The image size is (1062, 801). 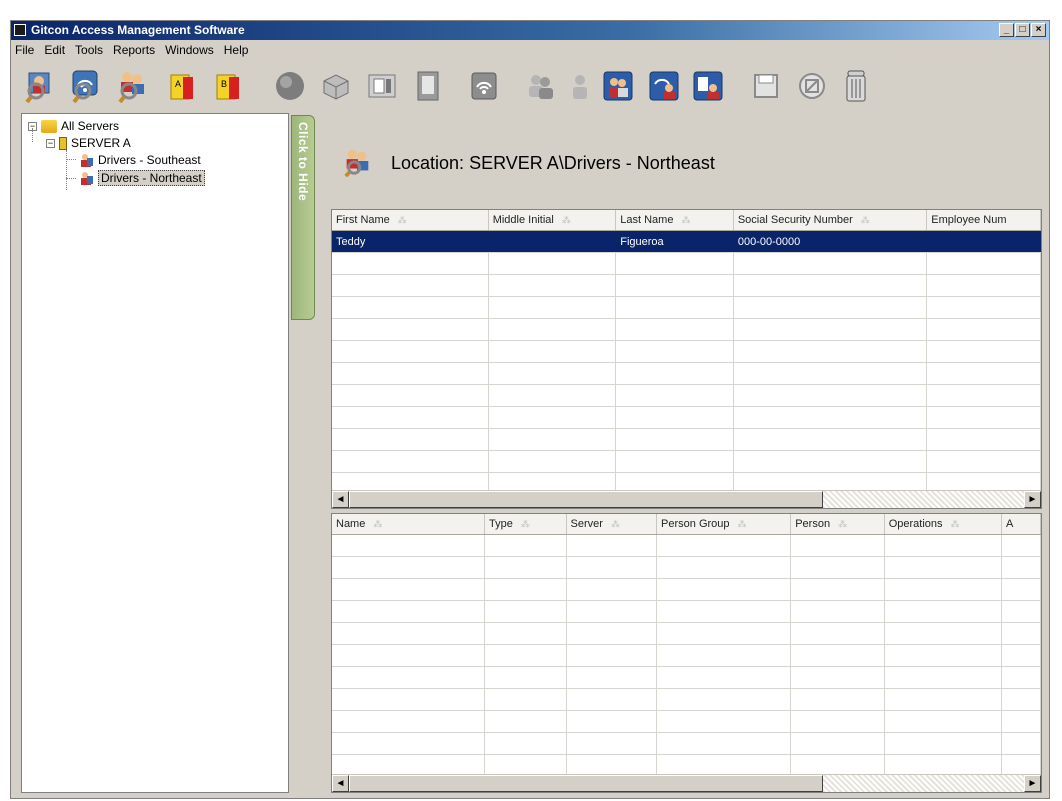 What do you see at coordinates (1022, 30) in the screenshot?
I see `maximize-button: □` at bounding box center [1022, 30].